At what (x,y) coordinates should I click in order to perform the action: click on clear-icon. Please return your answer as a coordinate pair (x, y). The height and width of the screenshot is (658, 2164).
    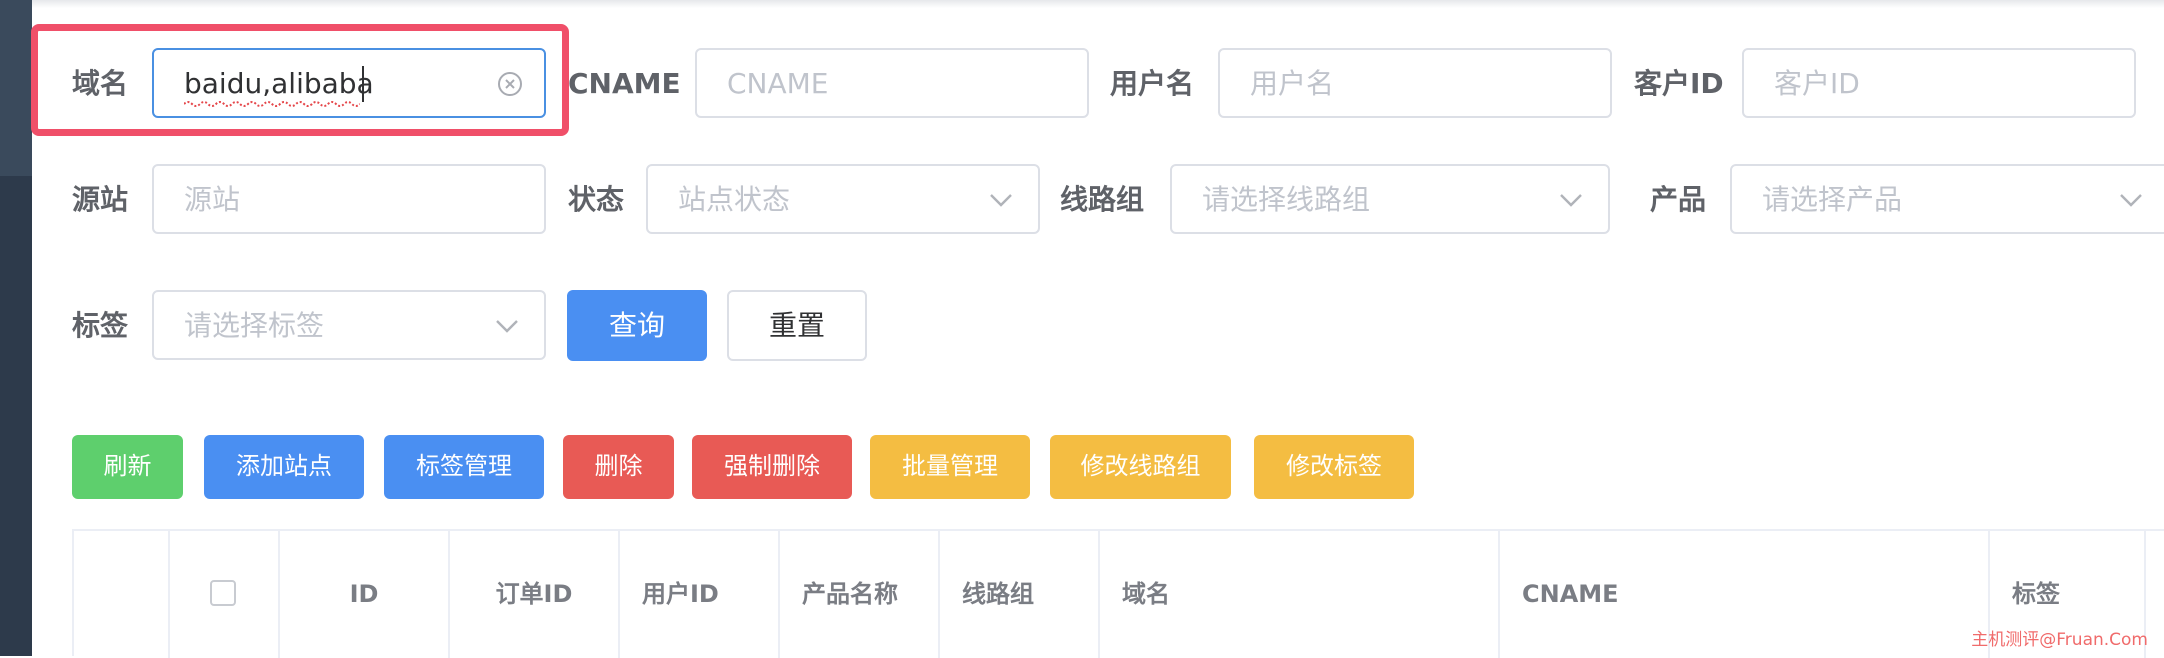
    Looking at the image, I should click on (510, 84).